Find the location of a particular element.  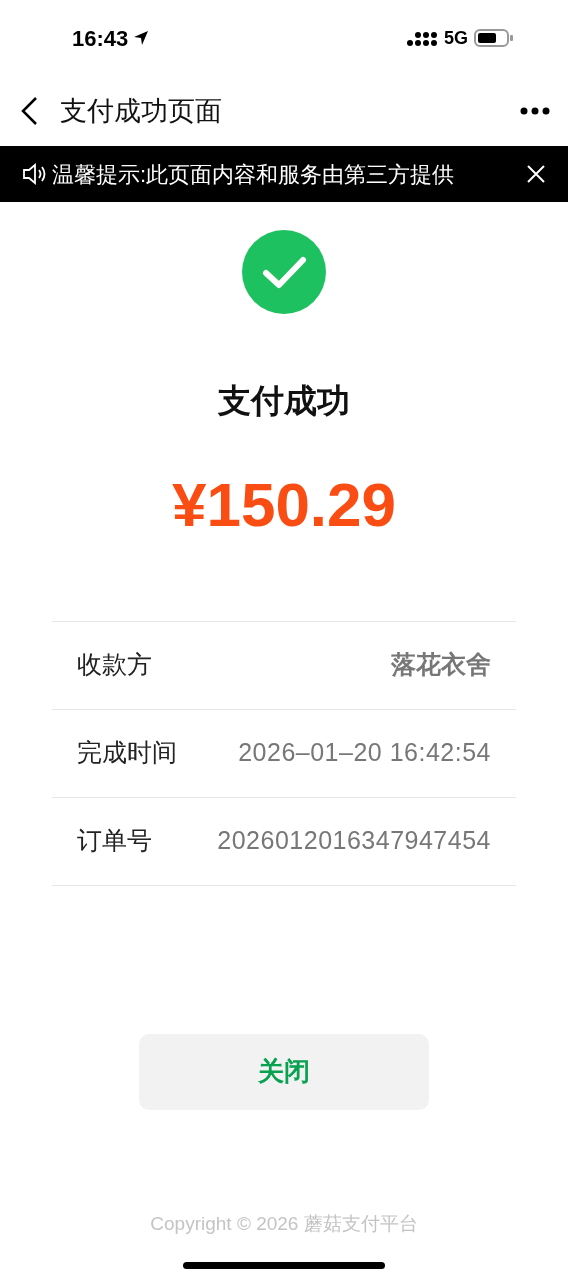

result-title: 支付成功 is located at coordinates (284, 401).